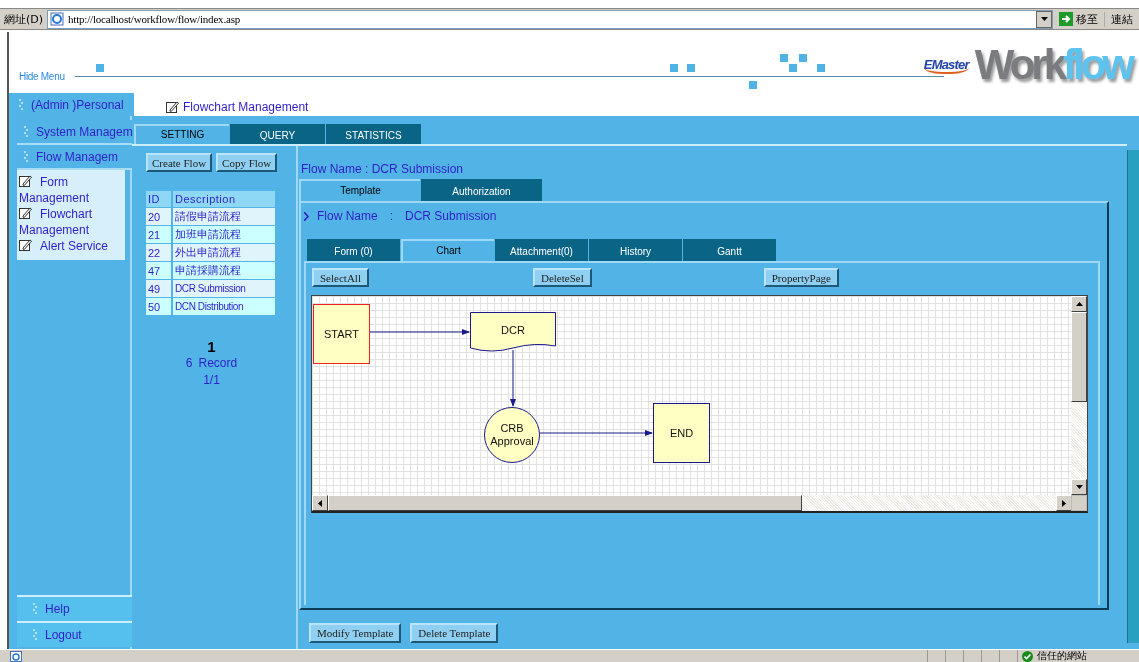 The width and height of the screenshot is (1139, 662). What do you see at coordinates (225, 199) in the screenshot?
I see `column-header: Description` at bounding box center [225, 199].